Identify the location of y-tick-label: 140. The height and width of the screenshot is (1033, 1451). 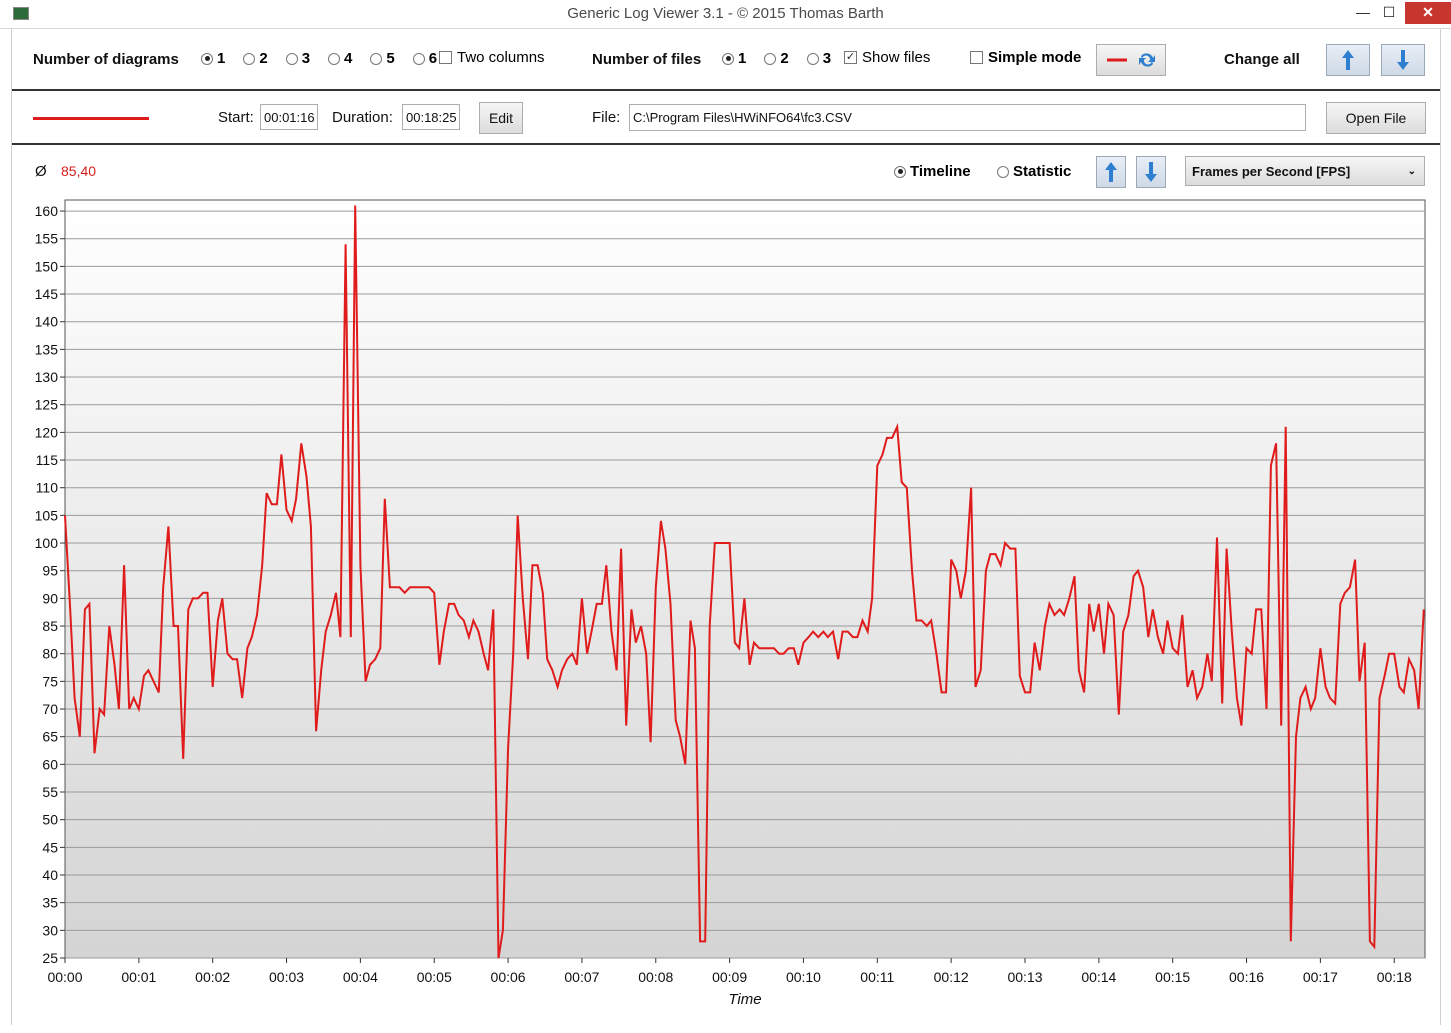
(47, 322).